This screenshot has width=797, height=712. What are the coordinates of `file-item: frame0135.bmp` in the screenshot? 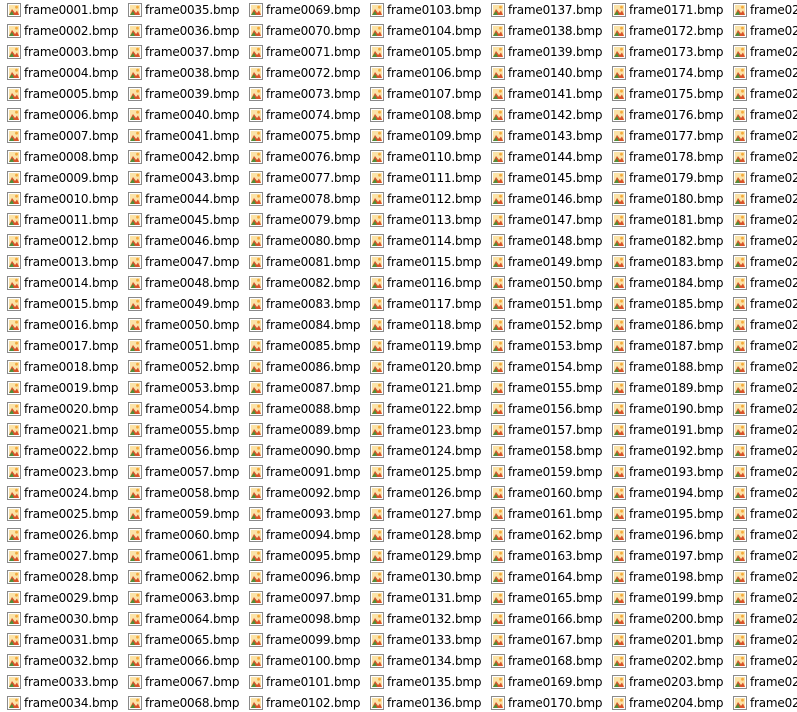 It's located at (425, 682).